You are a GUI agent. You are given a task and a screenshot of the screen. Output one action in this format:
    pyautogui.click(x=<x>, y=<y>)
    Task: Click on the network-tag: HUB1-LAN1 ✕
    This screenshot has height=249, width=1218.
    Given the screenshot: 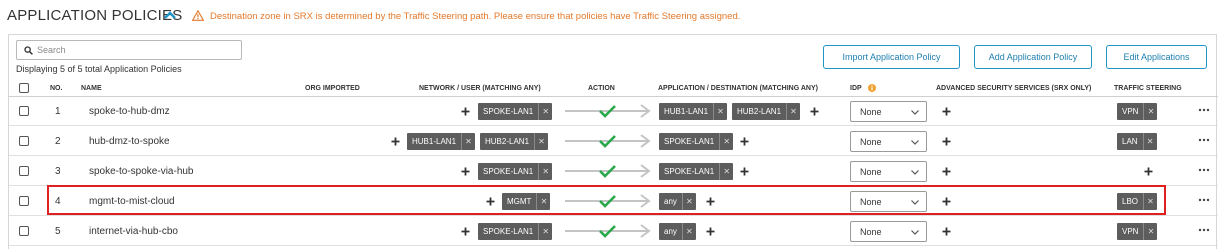 What is the action you would take?
    pyautogui.click(x=441, y=141)
    